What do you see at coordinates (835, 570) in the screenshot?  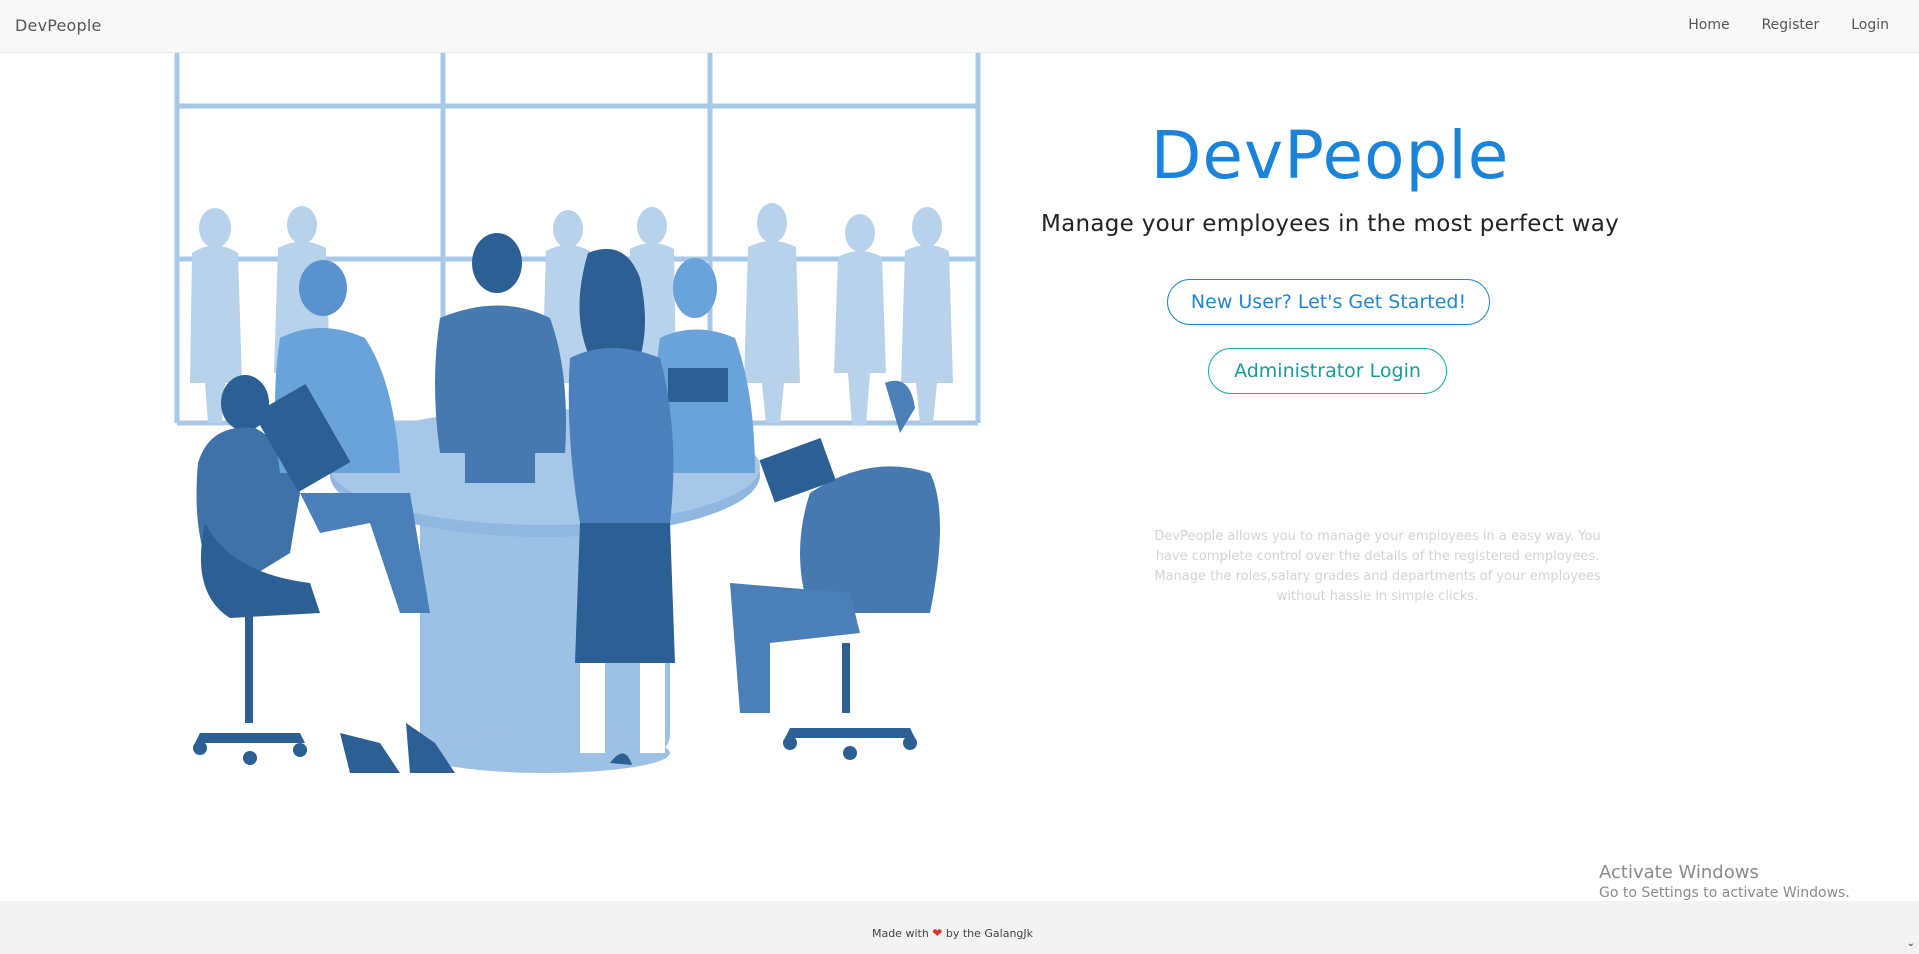 I see `person-right-seated` at bounding box center [835, 570].